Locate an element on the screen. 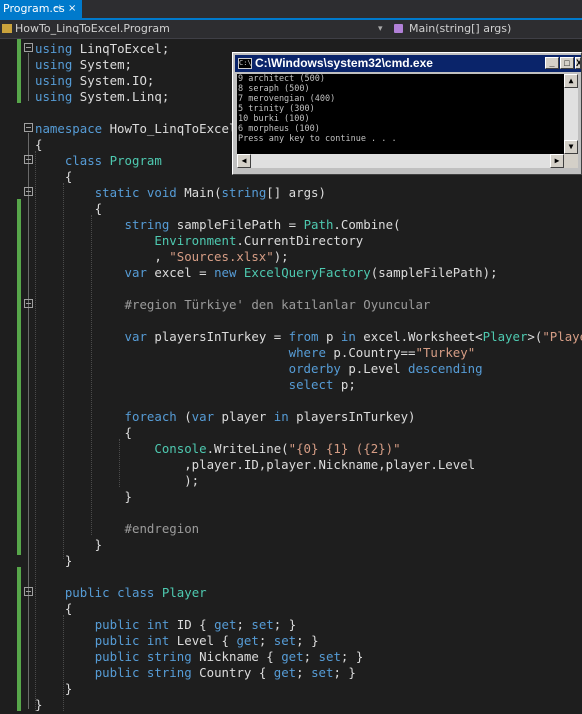 This screenshot has width=582, height=714. tab-program-cs: Program.cs ⊣ × is located at coordinates (41, 9).